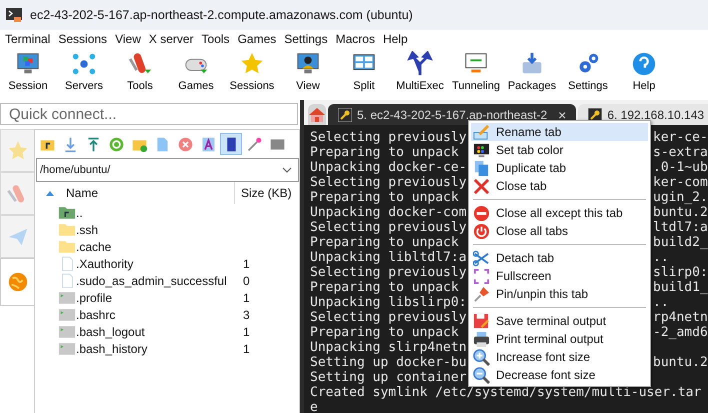  What do you see at coordinates (559, 258) in the screenshot?
I see `menu-item: Detach tab` at bounding box center [559, 258].